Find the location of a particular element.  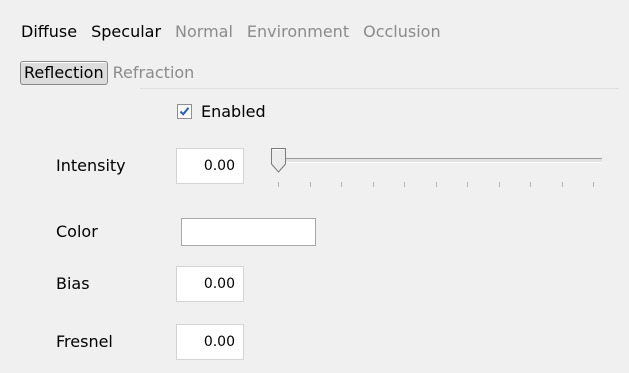

tab-divider is located at coordinates (379, 88).